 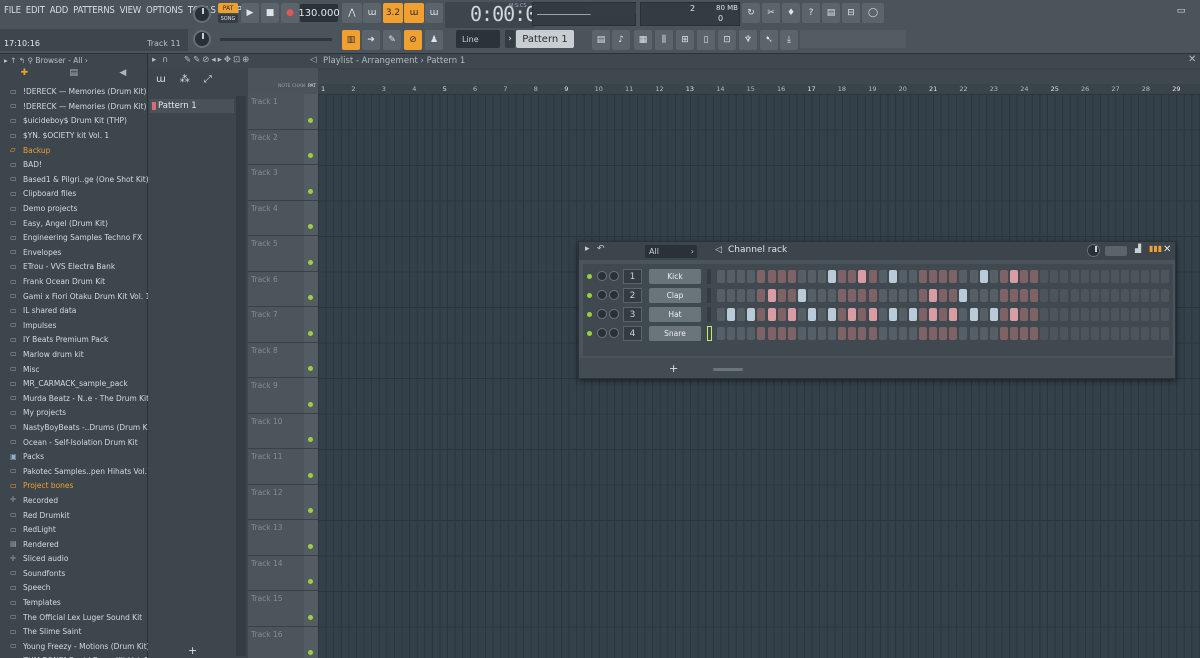 I want to click on browser-item: ▭ BAD!, so click(x=74, y=164).